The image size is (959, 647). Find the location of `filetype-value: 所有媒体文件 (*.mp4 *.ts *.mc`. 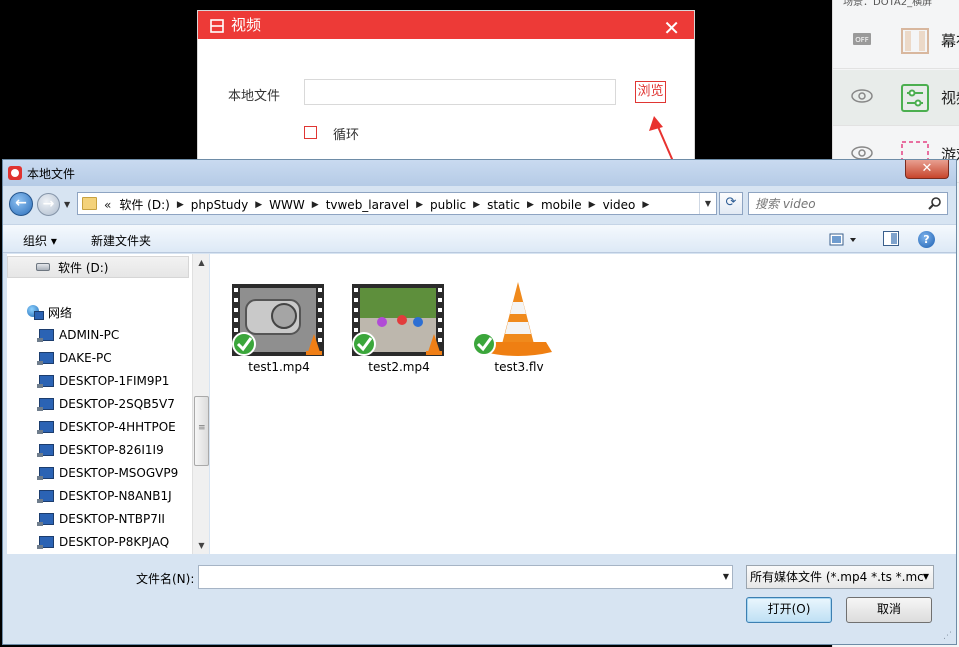

filetype-value: 所有媒体文件 (*.mp4 *.ts *.mc is located at coordinates (837, 577).